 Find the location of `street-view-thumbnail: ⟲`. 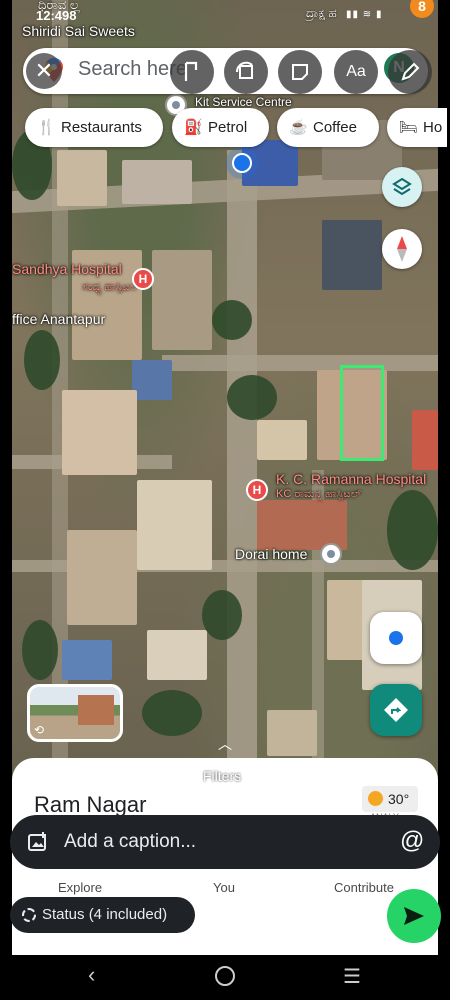

street-view-thumbnail: ⟲ is located at coordinates (75, 713).